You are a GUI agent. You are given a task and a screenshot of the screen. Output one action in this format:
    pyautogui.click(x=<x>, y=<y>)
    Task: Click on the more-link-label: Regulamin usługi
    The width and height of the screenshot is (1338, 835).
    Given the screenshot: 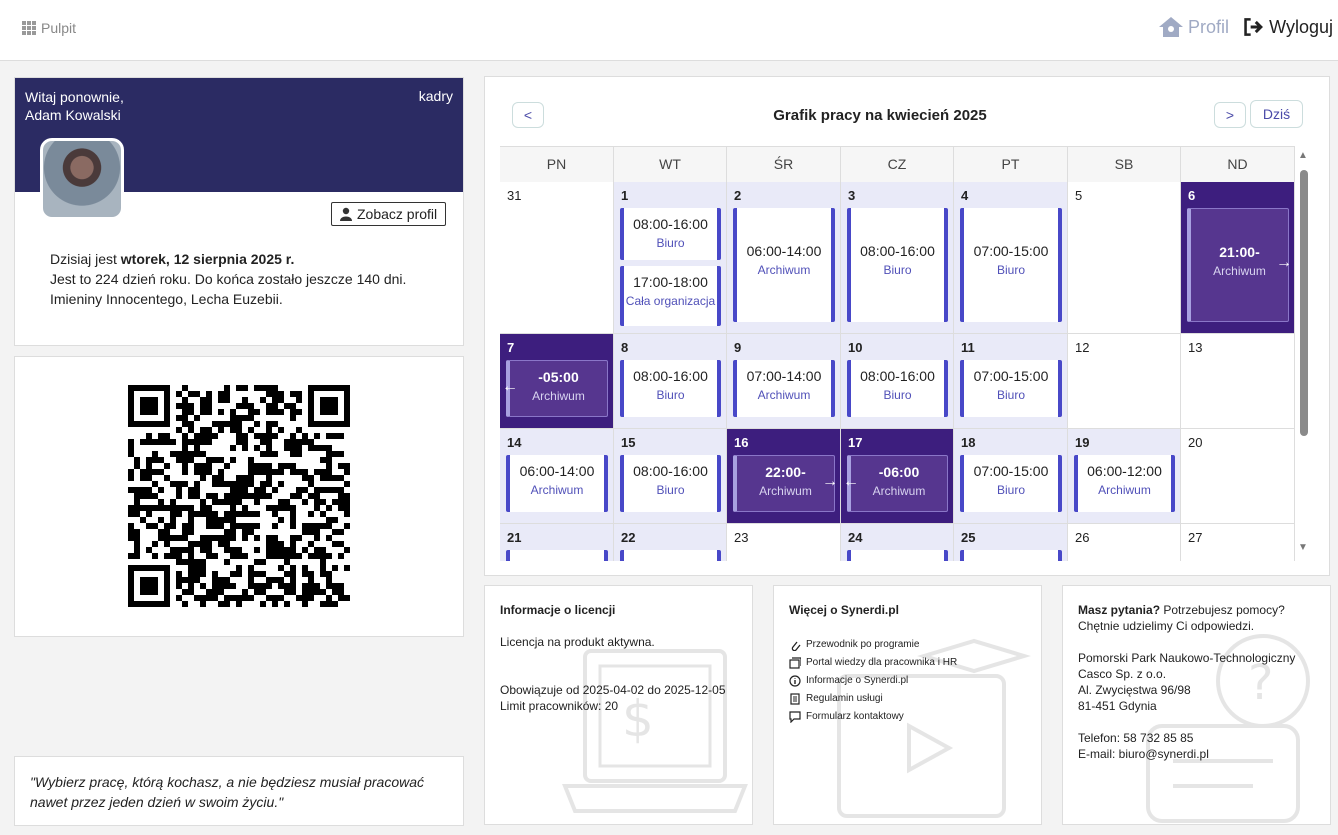 What is the action you would take?
    pyautogui.click(x=844, y=698)
    